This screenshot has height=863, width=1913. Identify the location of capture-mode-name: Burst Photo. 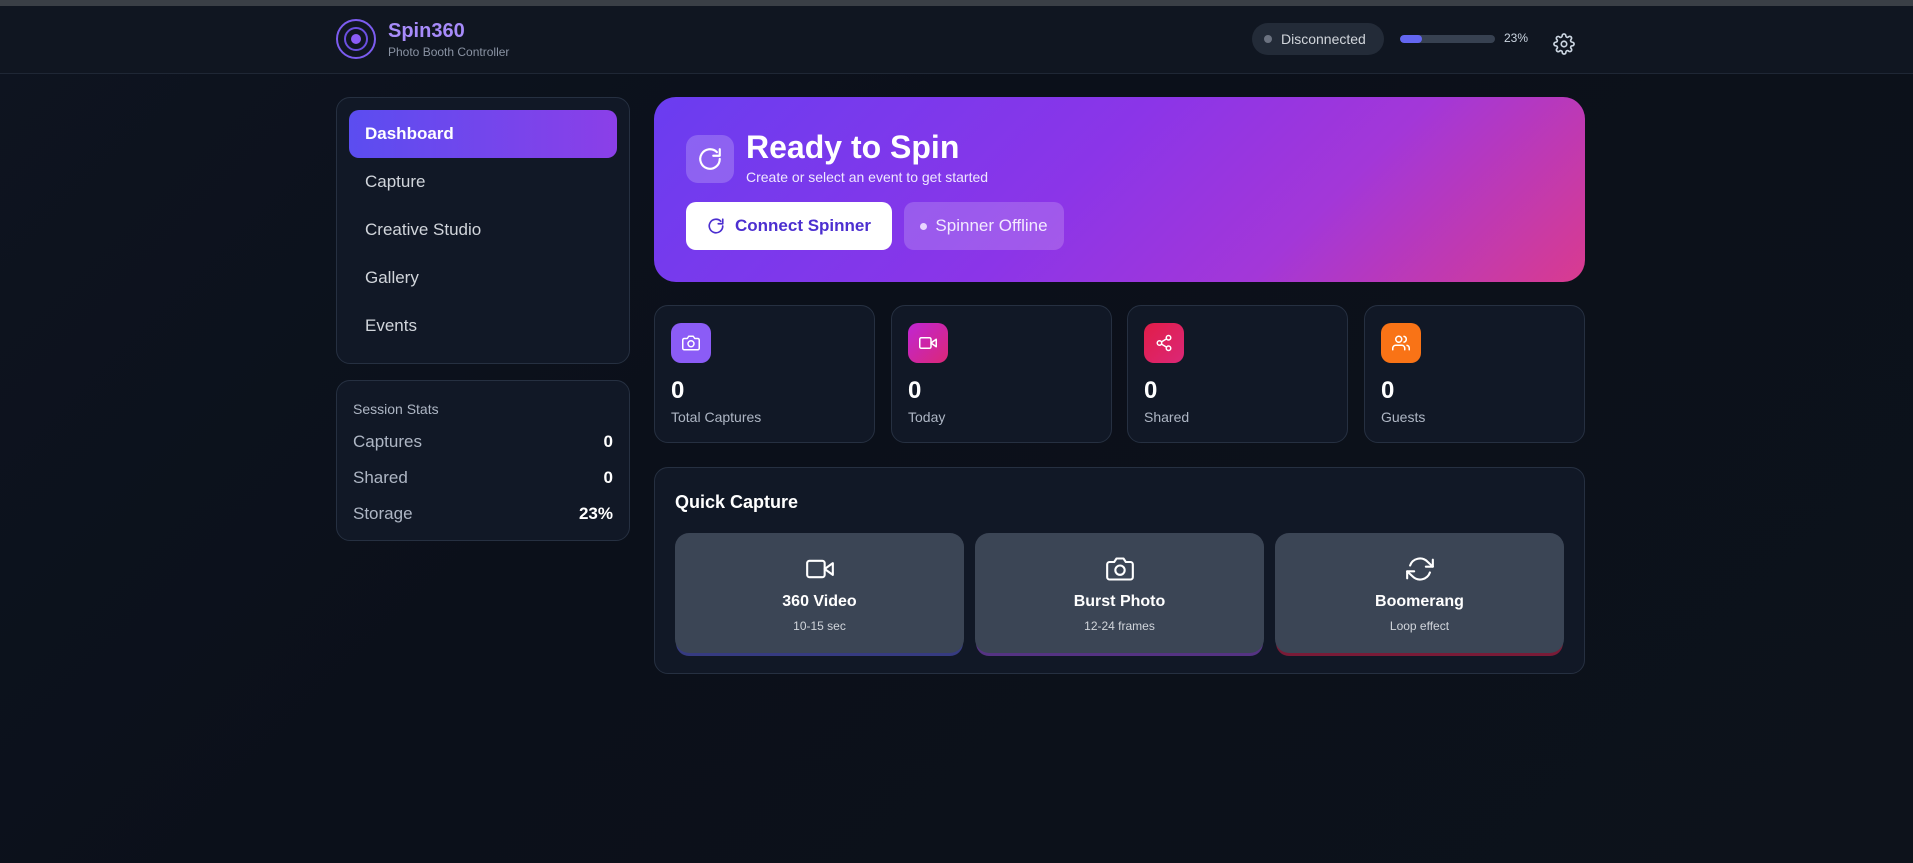
(1119, 601).